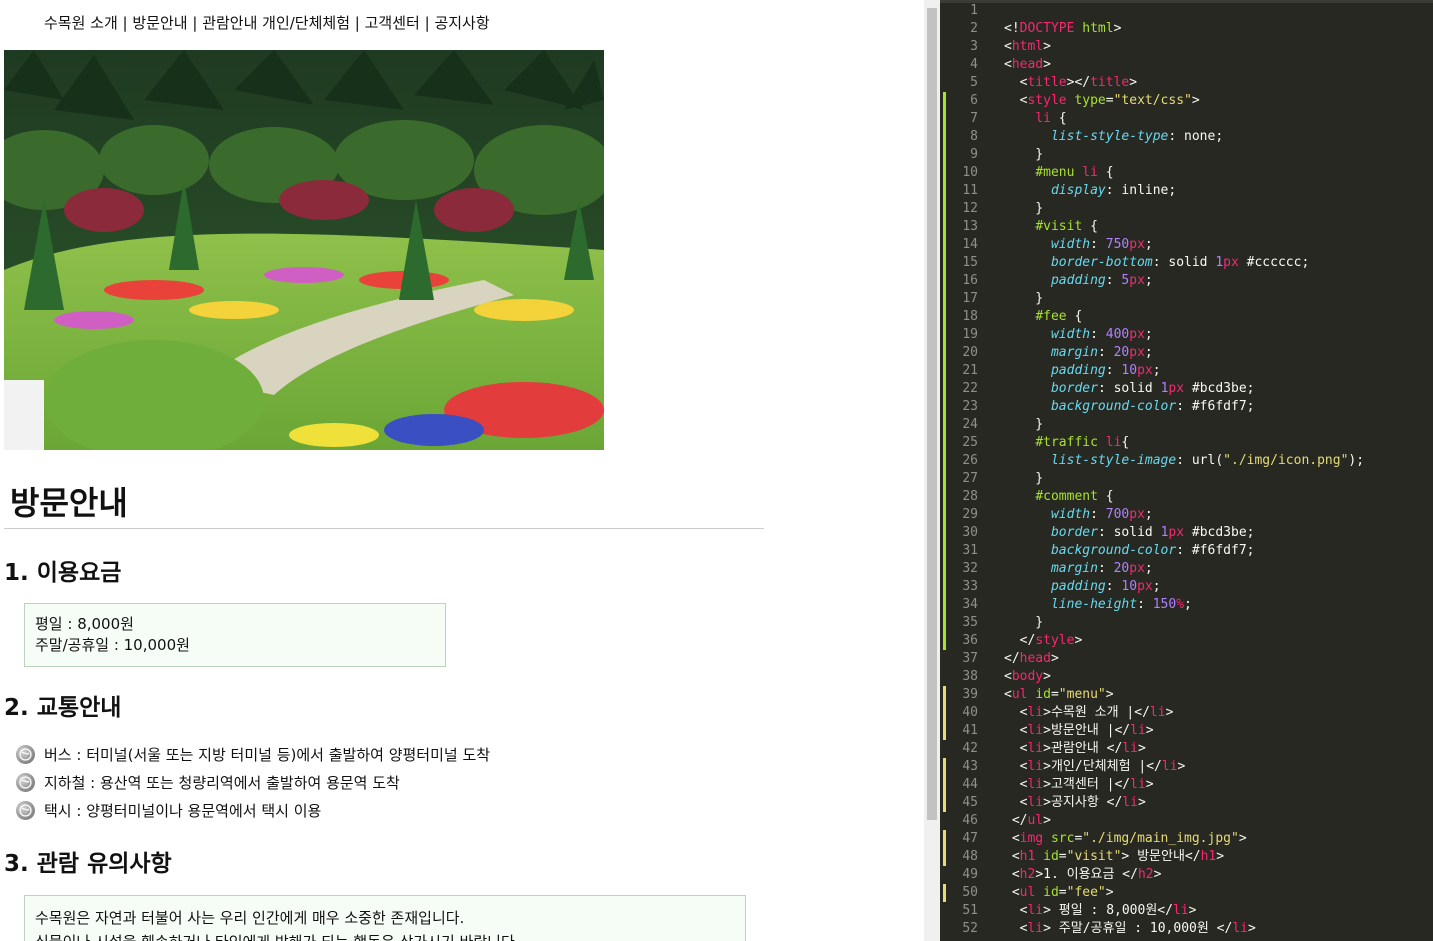 The image size is (1433, 941). I want to click on code-line: 29 width: 700px;, so click(1186, 515).